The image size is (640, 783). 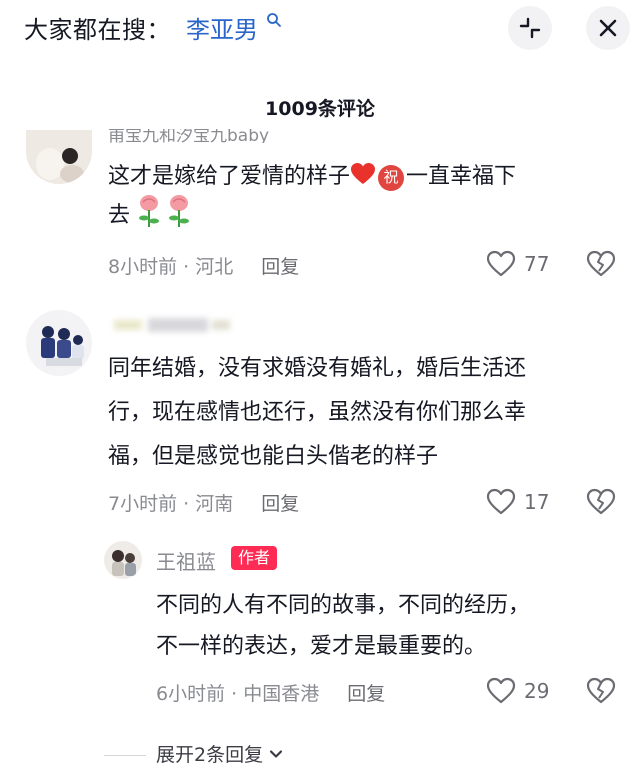 What do you see at coordinates (517, 502) in the screenshot?
I see `like-button: 17` at bounding box center [517, 502].